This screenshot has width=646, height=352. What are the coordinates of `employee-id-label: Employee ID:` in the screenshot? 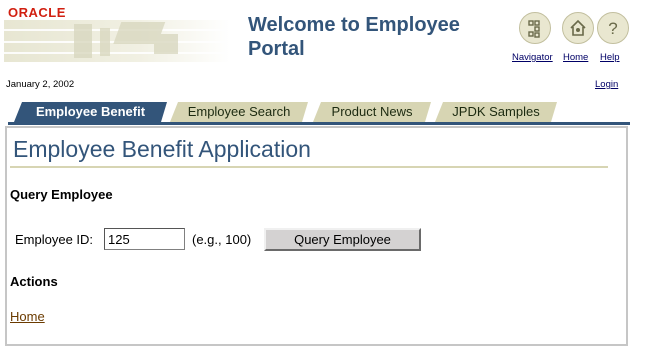 It's located at (54, 239).